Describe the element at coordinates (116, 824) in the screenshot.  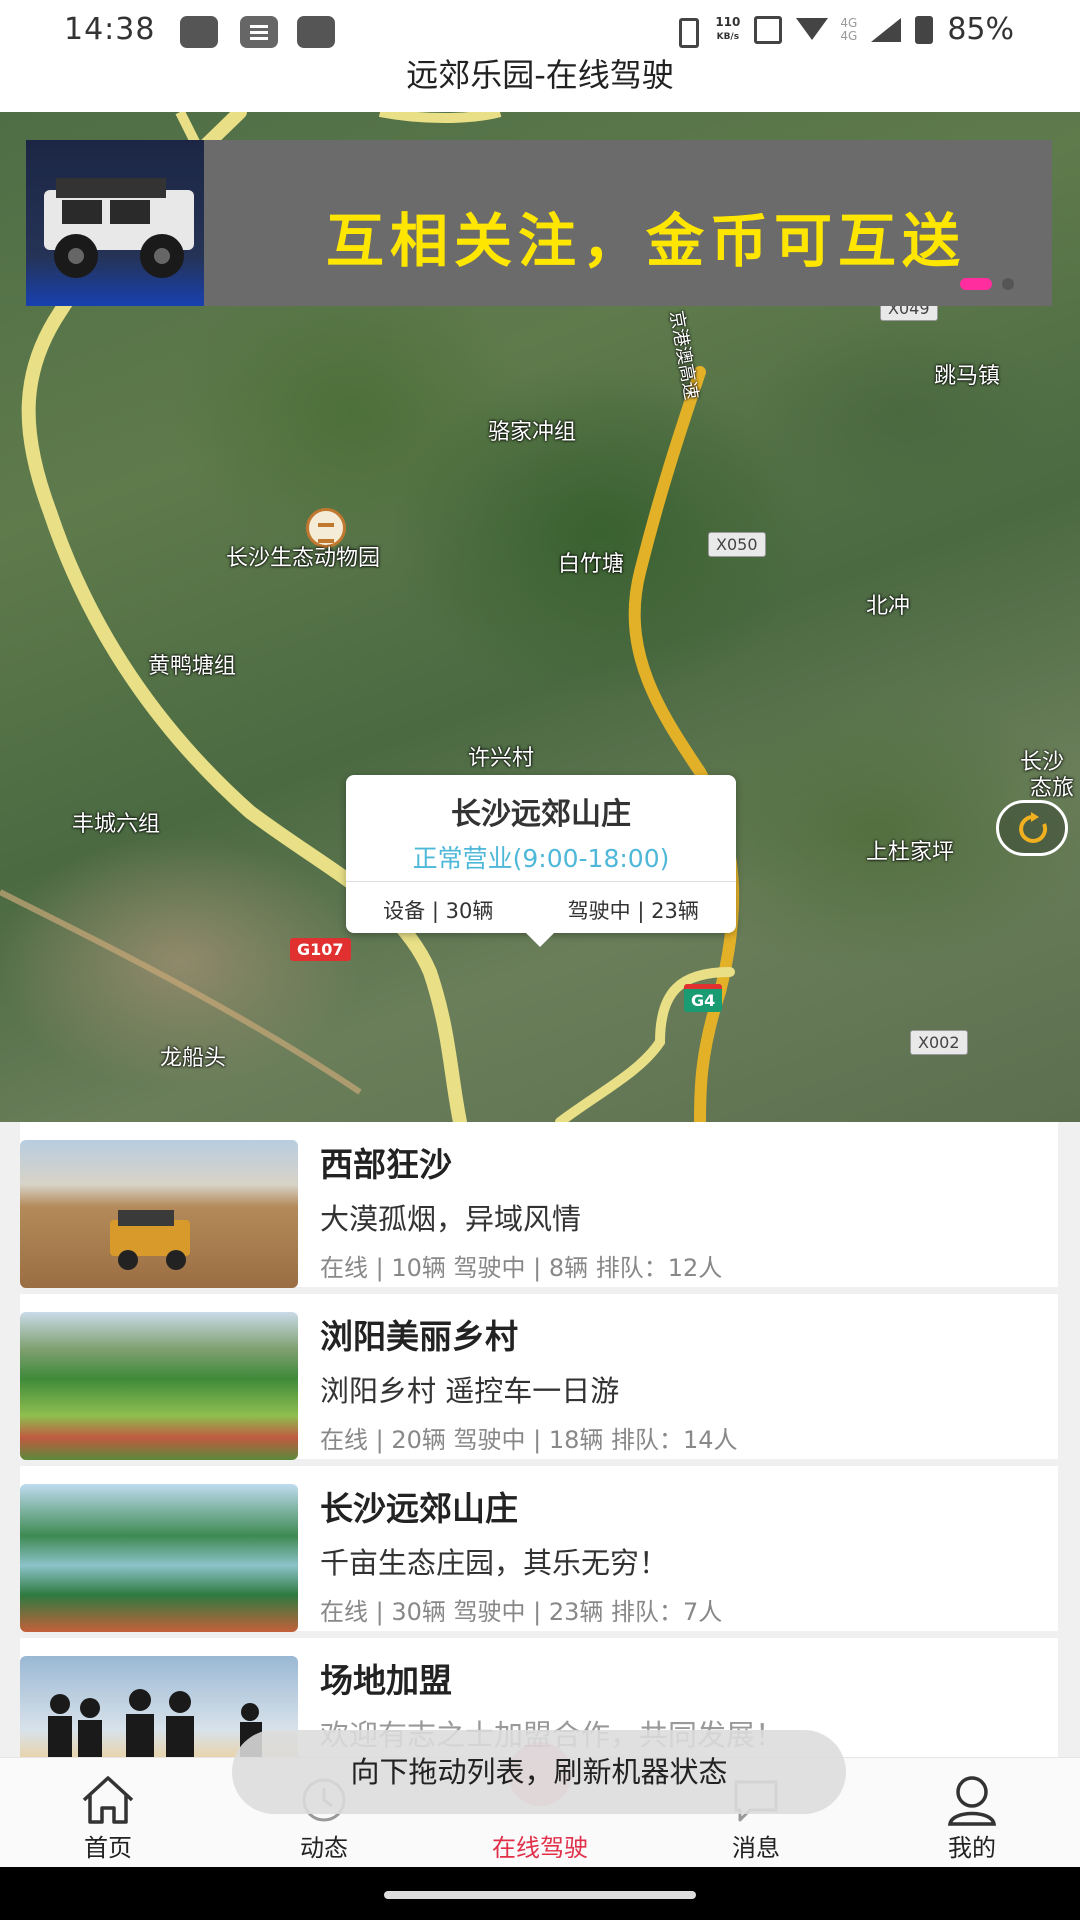
I see `map-label: 丰城六组` at that location.